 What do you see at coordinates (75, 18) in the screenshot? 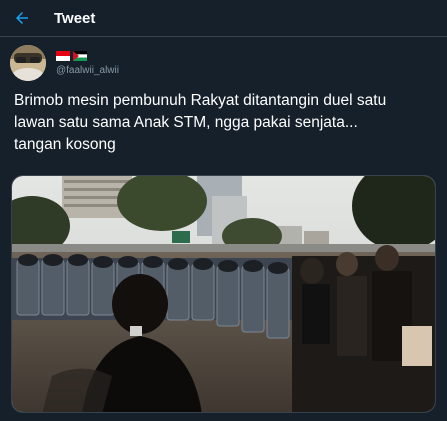
I see `page-title: Tweet` at bounding box center [75, 18].